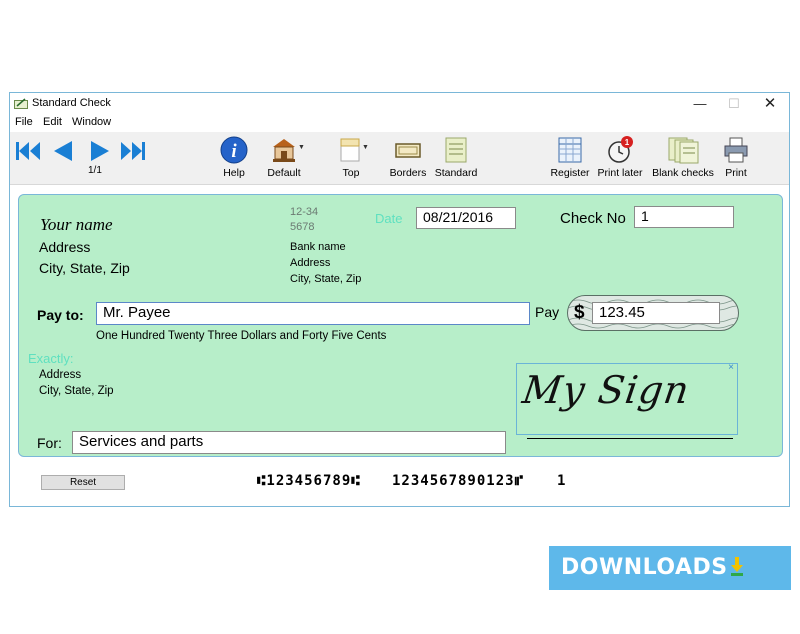 This screenshot has height=634, width=800. I want to click on page-indicator: 1/1, so click(95, 170).